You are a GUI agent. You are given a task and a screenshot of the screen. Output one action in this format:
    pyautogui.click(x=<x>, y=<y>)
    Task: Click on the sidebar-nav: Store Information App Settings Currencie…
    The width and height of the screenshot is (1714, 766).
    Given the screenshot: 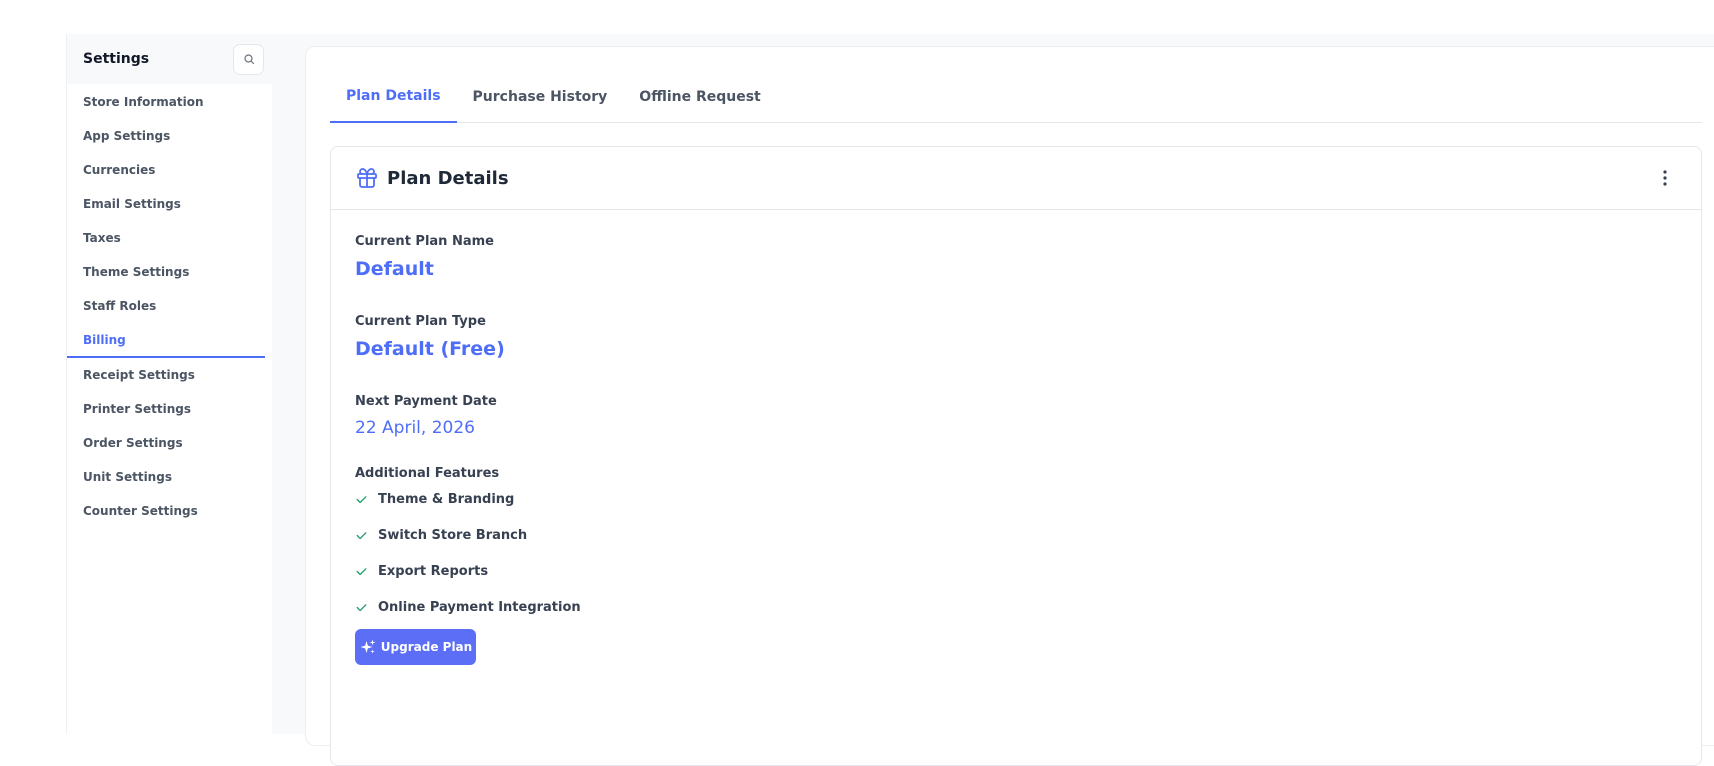 What is the action you would take?
    pyautogui.click(x=169, y=306)
    